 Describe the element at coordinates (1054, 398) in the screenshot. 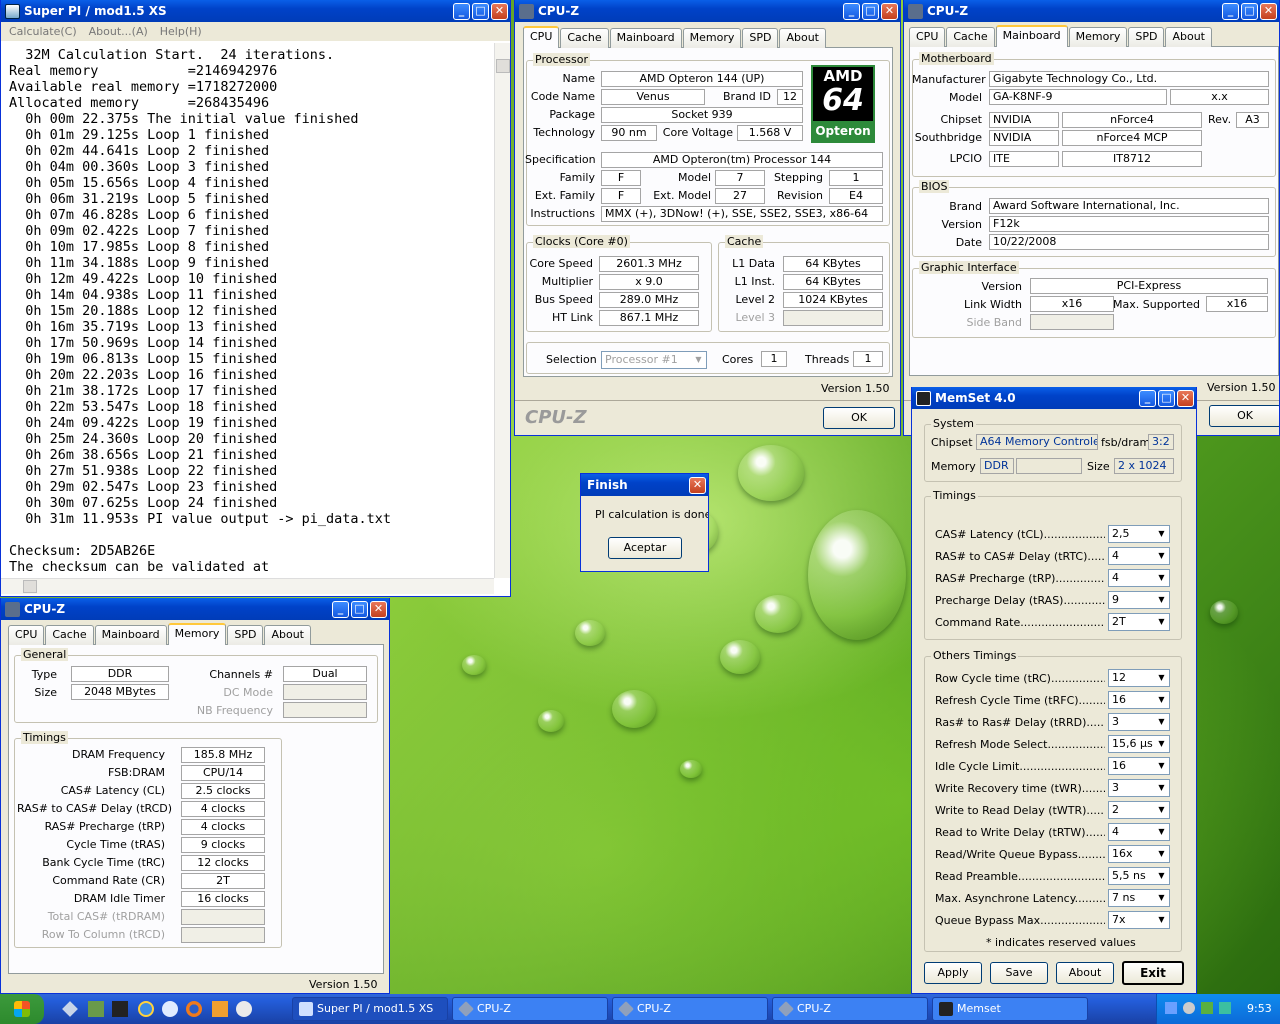

I see `memset-titlebar: MemSet 4.0 _ □ ✕` at that location.